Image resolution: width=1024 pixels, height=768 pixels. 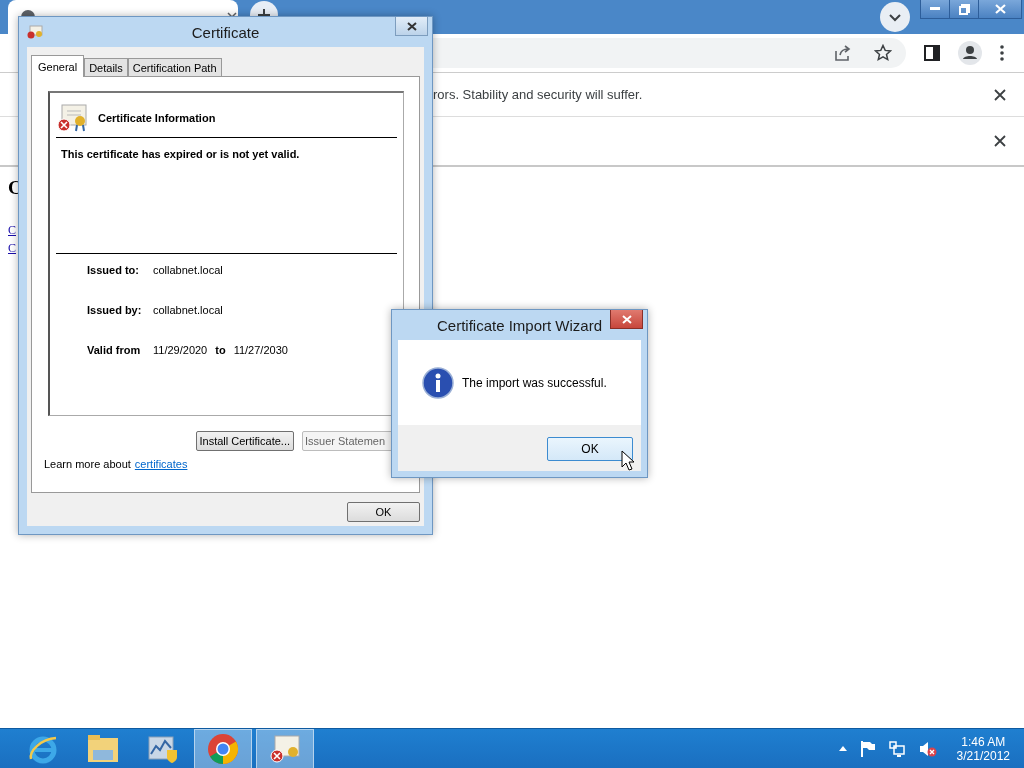 What do you see at coordinates (157, 118) in the screenshot?
I see `info-heading: Certificate Information` at bounding box center [157, 118].